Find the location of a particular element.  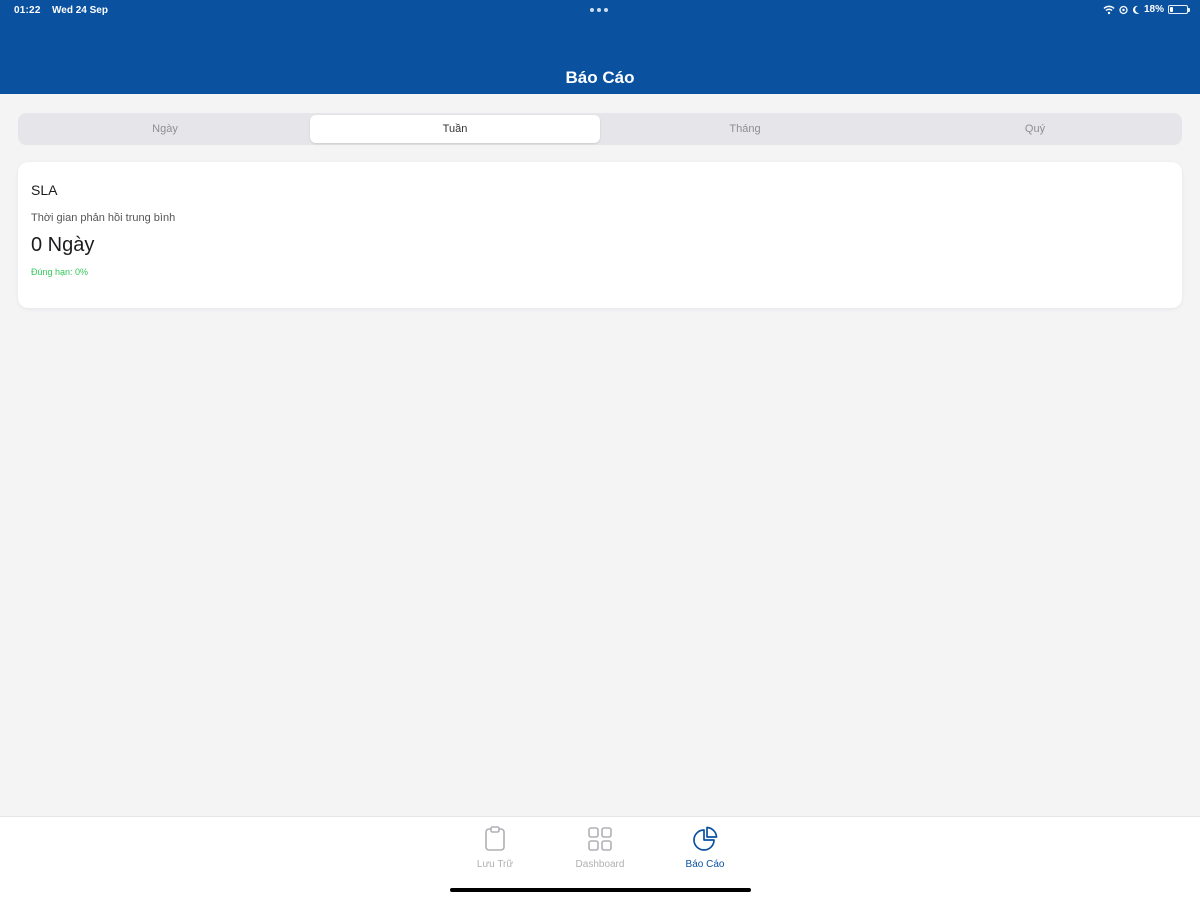

segment-day: Ngày is located at coordinates (165, 129).